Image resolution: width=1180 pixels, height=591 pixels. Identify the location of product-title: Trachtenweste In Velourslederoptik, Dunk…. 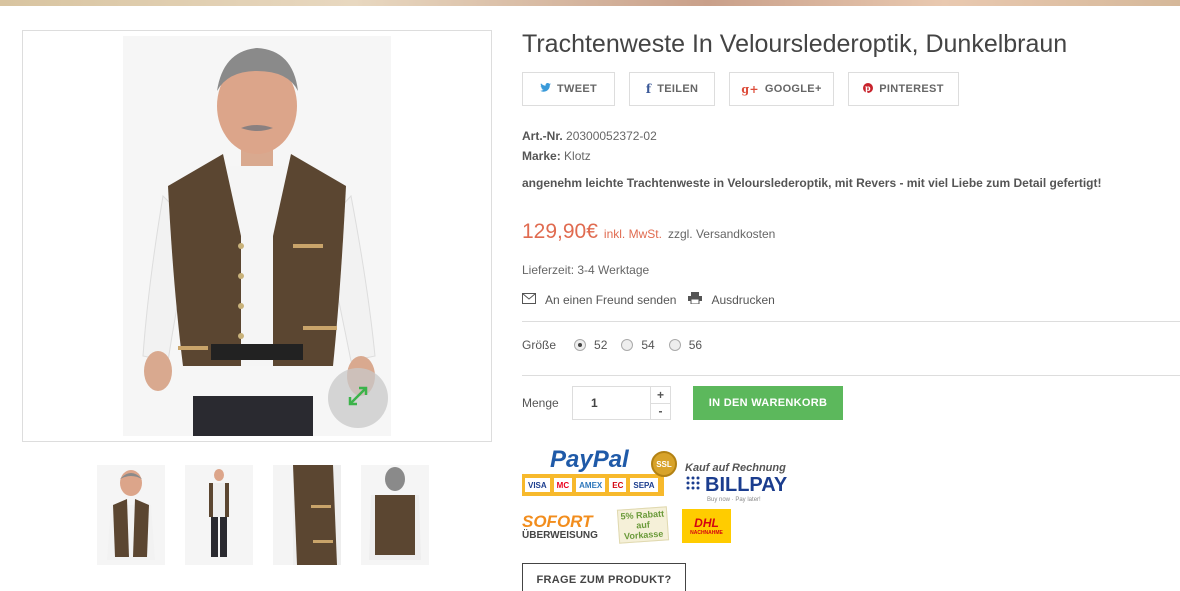
(795, 44).